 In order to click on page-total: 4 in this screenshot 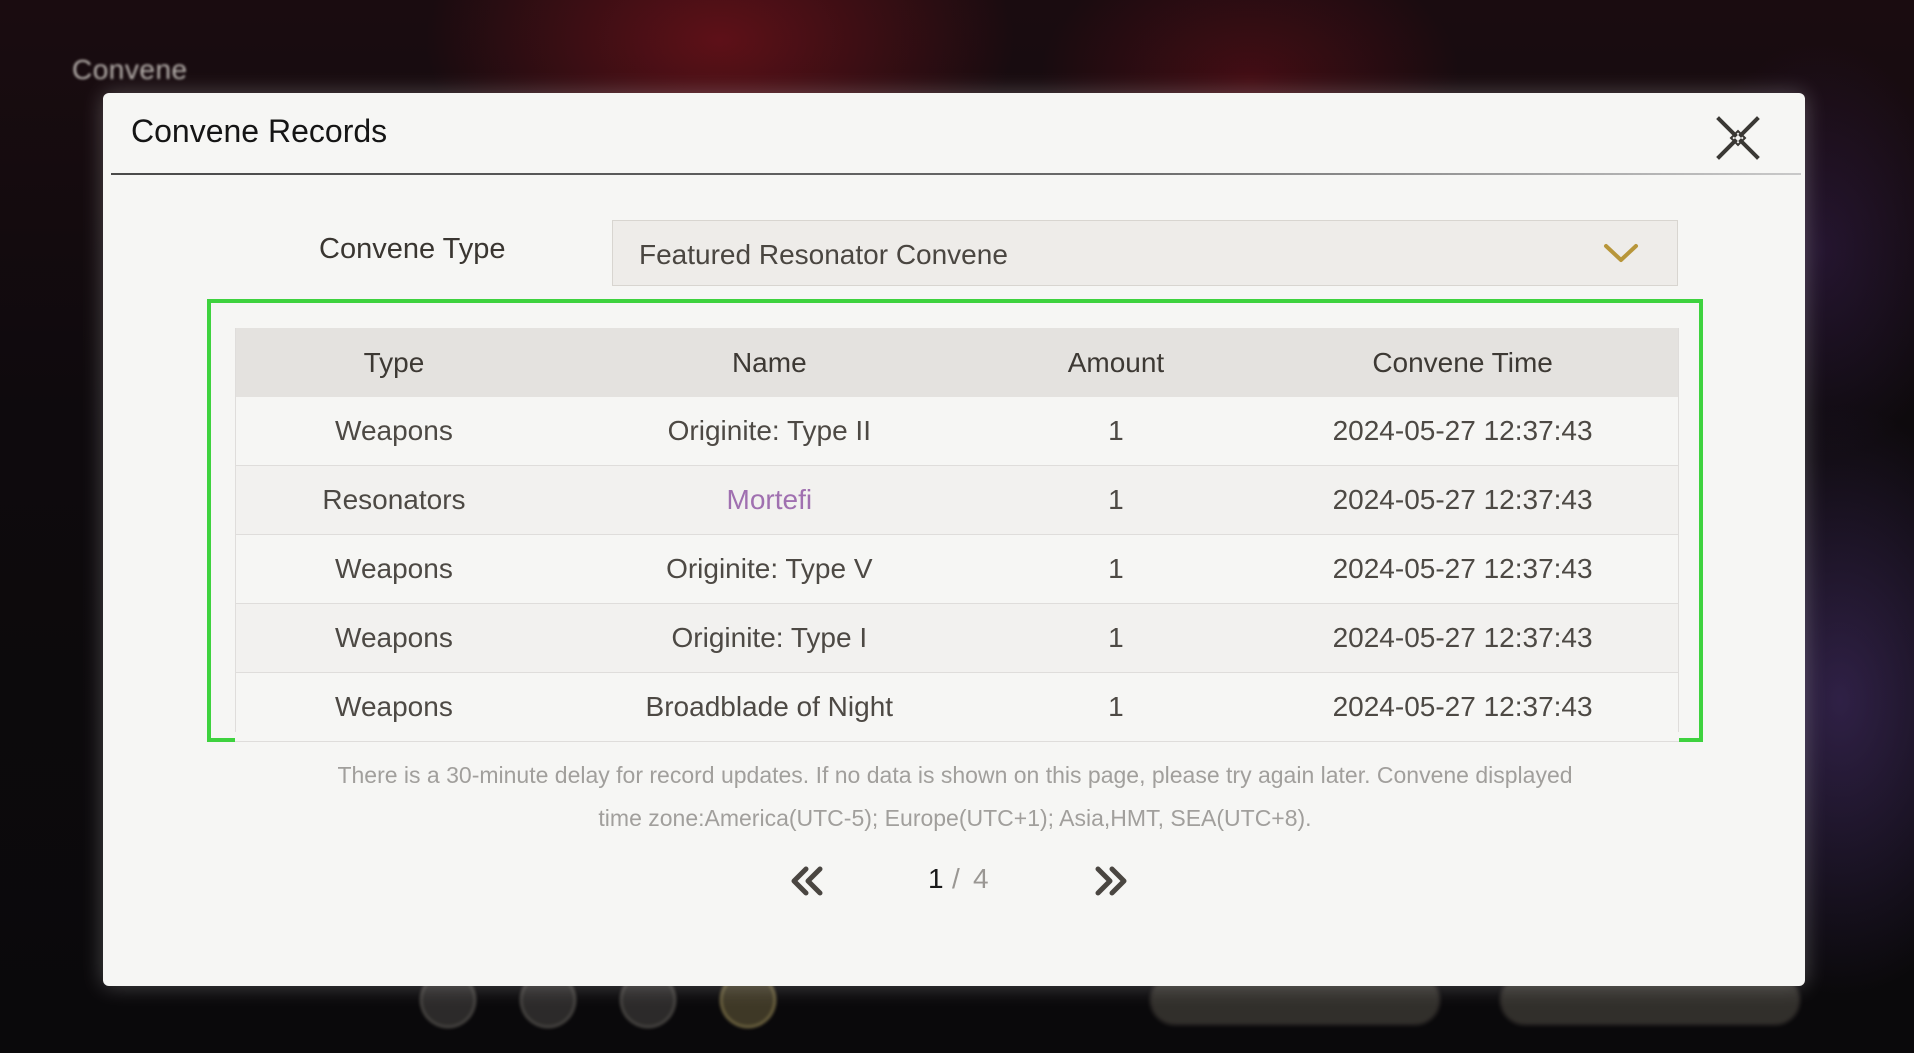, I will do `click(981, 878)`.